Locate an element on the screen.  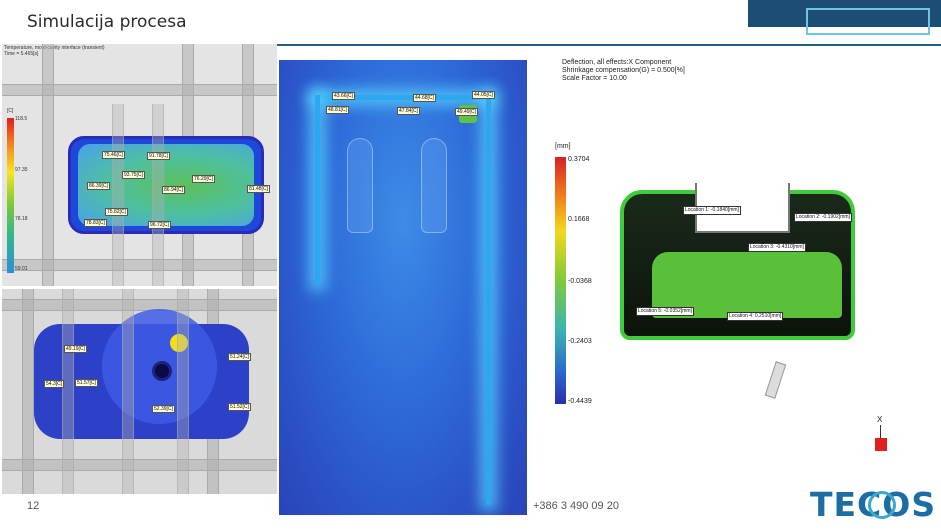
deflection-caption-line2: Shrinkage compensation(G) = 0.500[%] is located at coordinates (623, 70).